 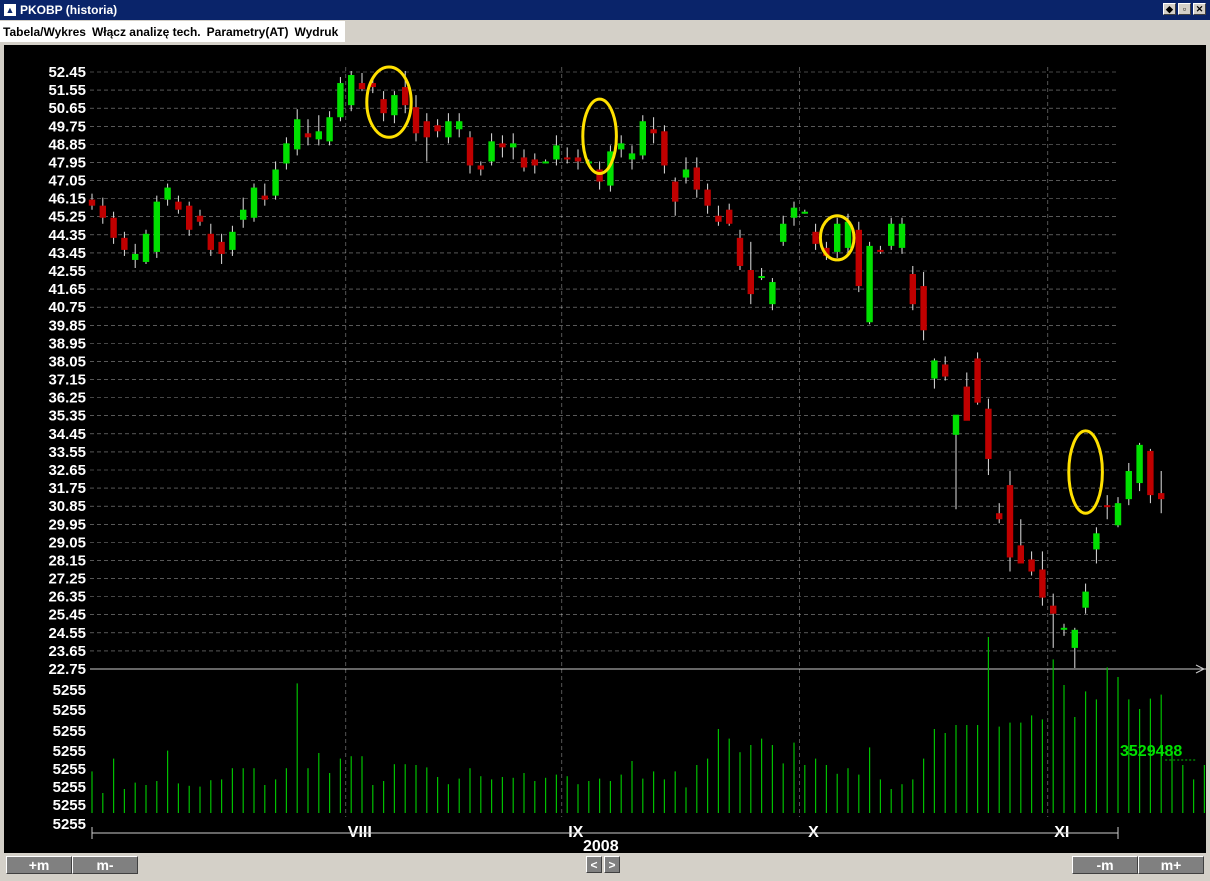 I want to click on year-label: 2008, so click(x=601, y=846).